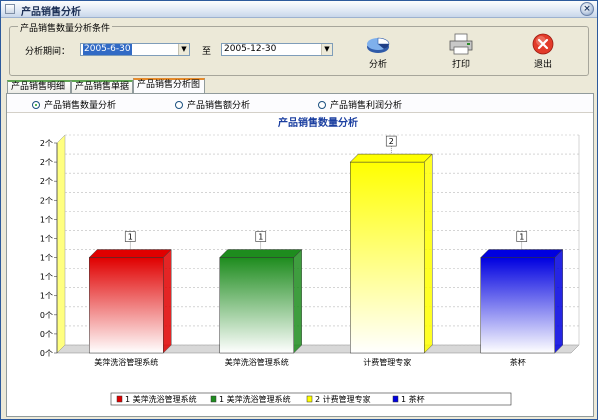  Describe the element at coordinates (39, 86) in the screenshot. I see `tab-sales-detail: 产品销售明细` at that location.